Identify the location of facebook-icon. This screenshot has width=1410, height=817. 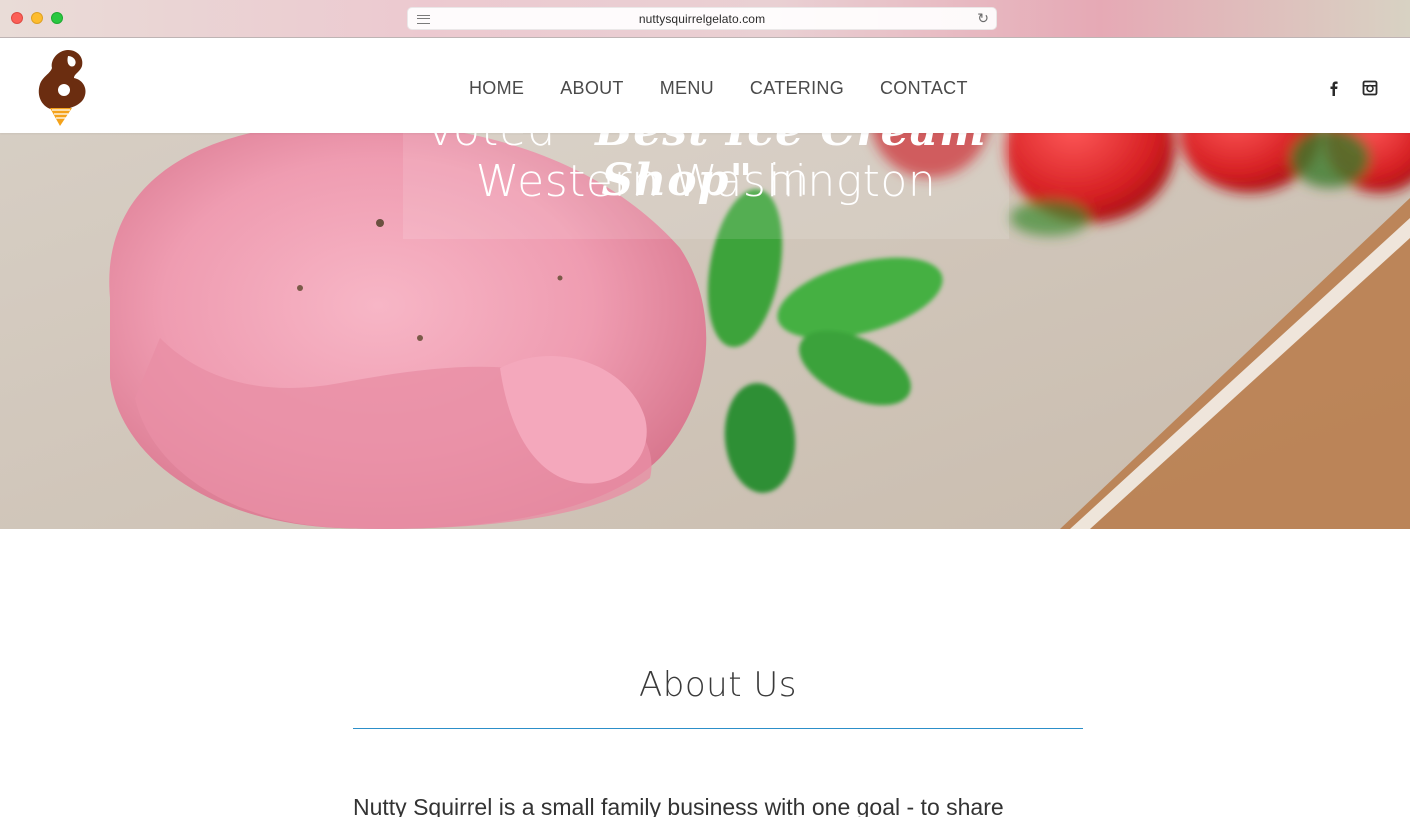
(1334, 88).